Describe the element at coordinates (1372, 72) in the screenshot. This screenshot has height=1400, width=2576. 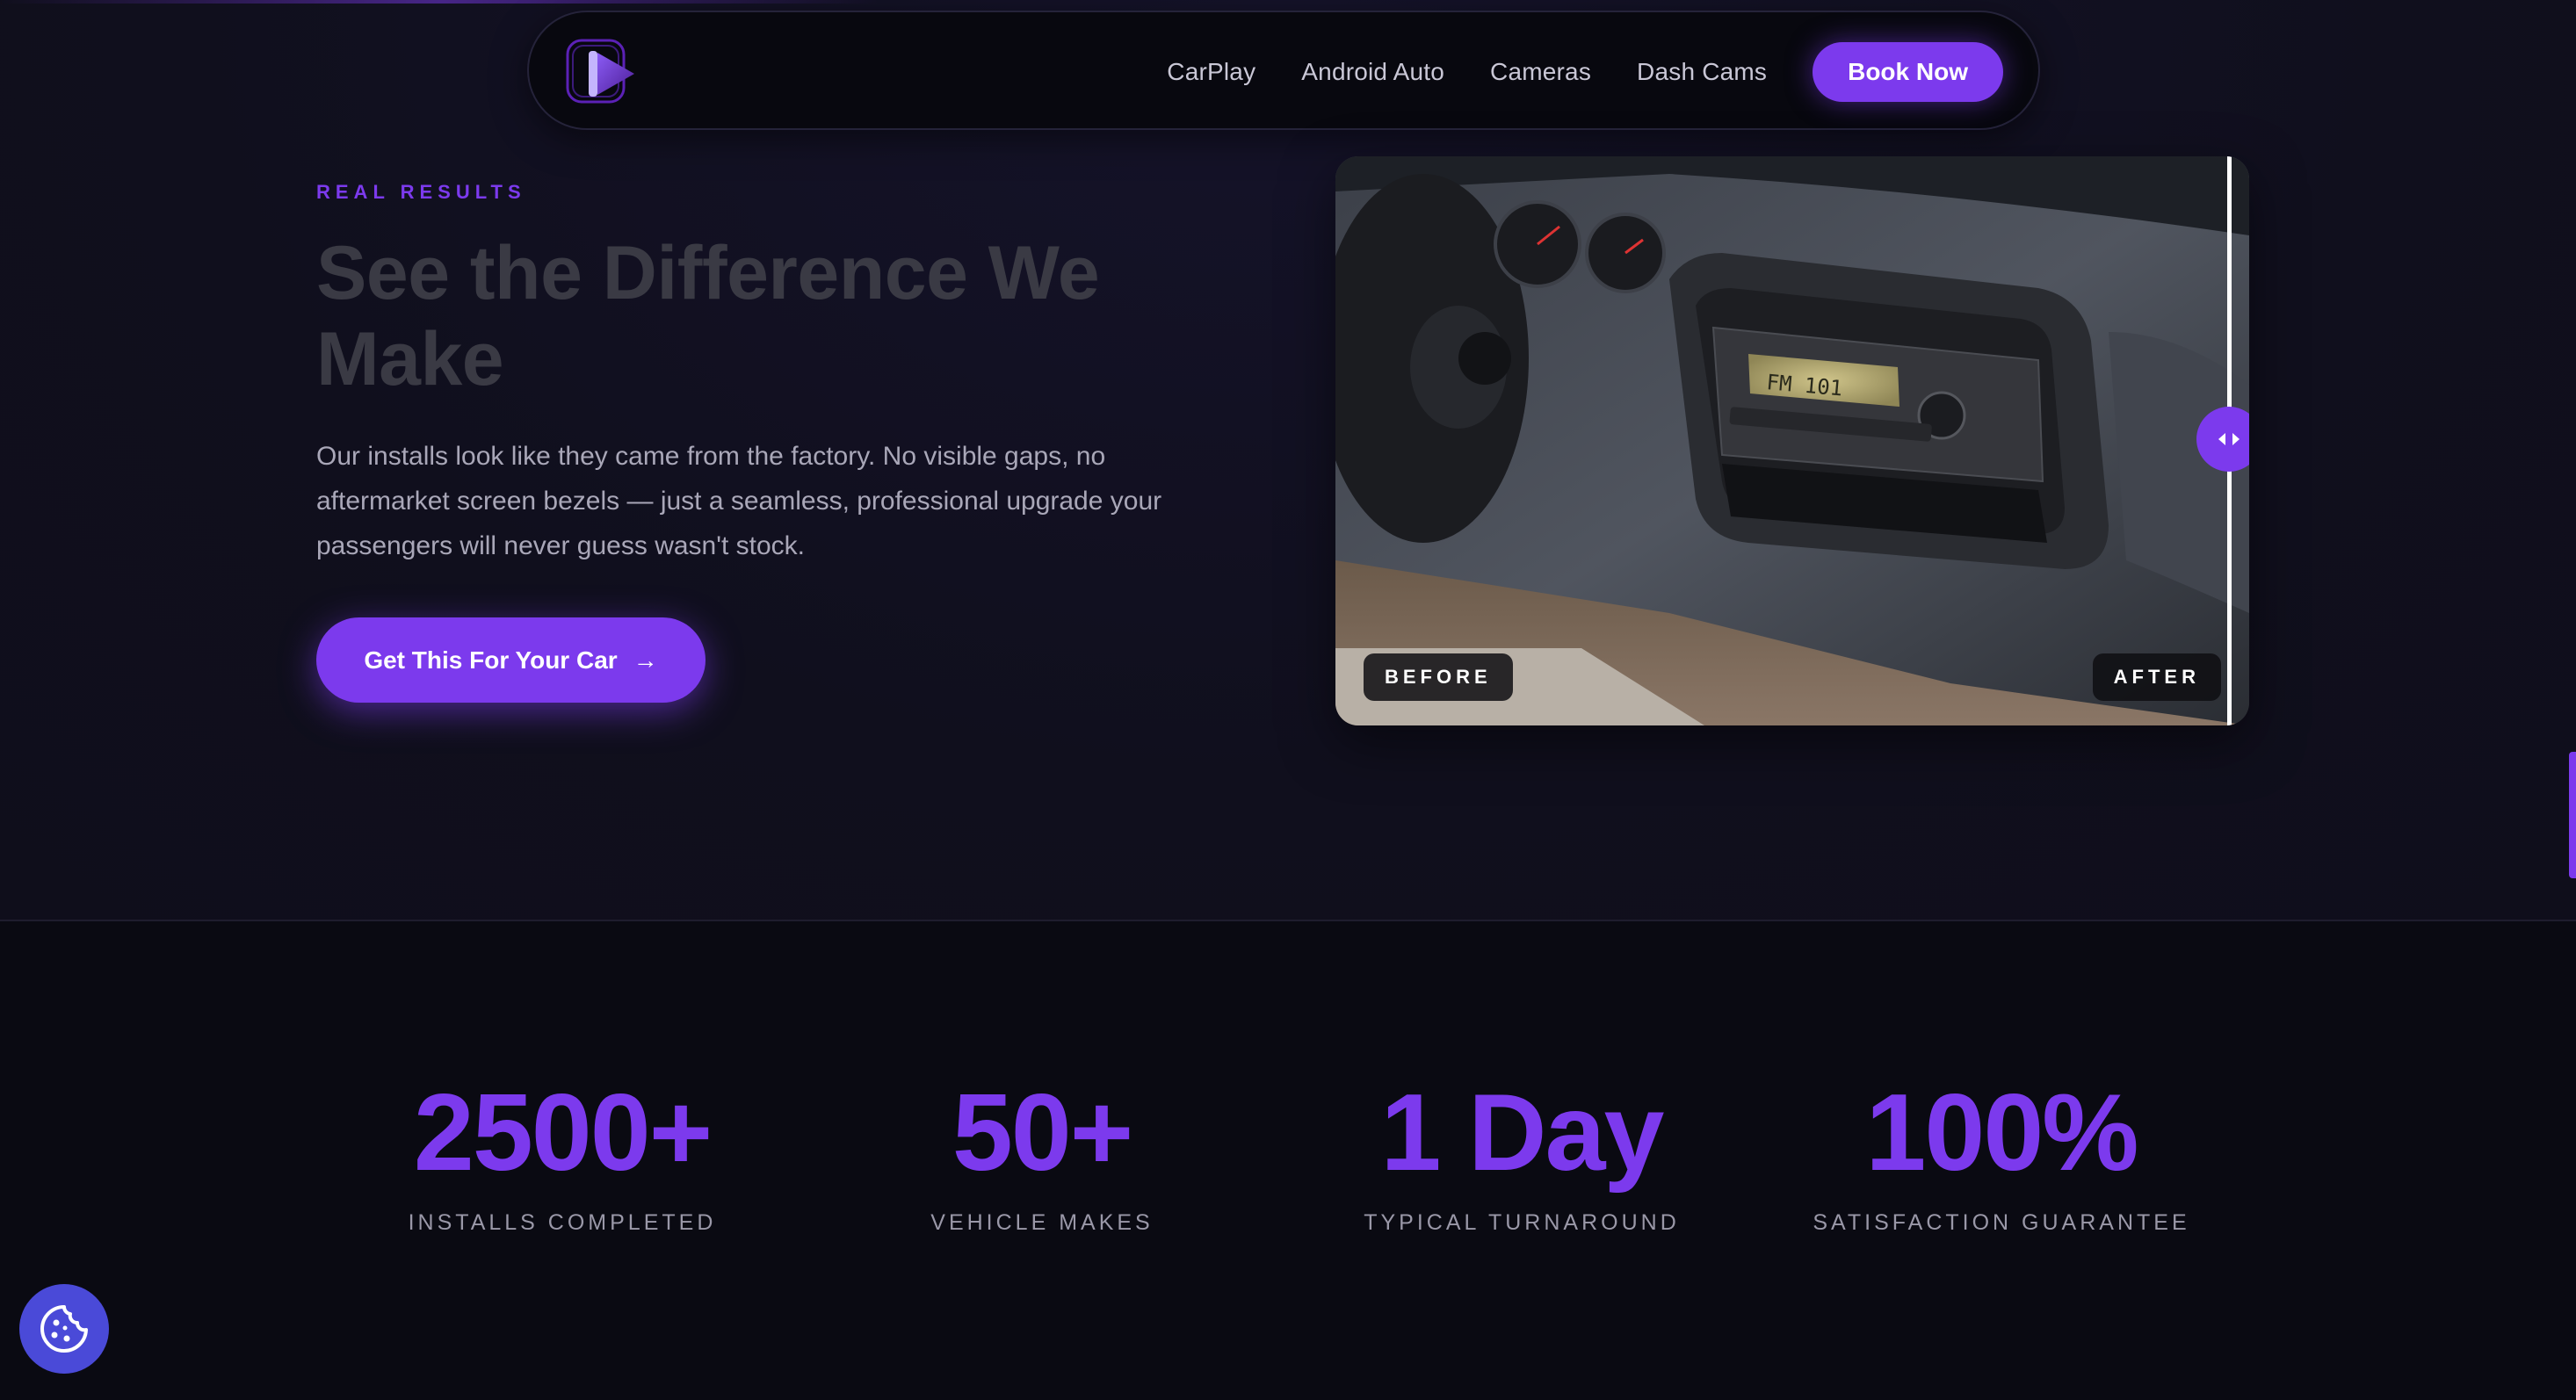
I see `nav-link-android-auto: Android Auto` at that location.